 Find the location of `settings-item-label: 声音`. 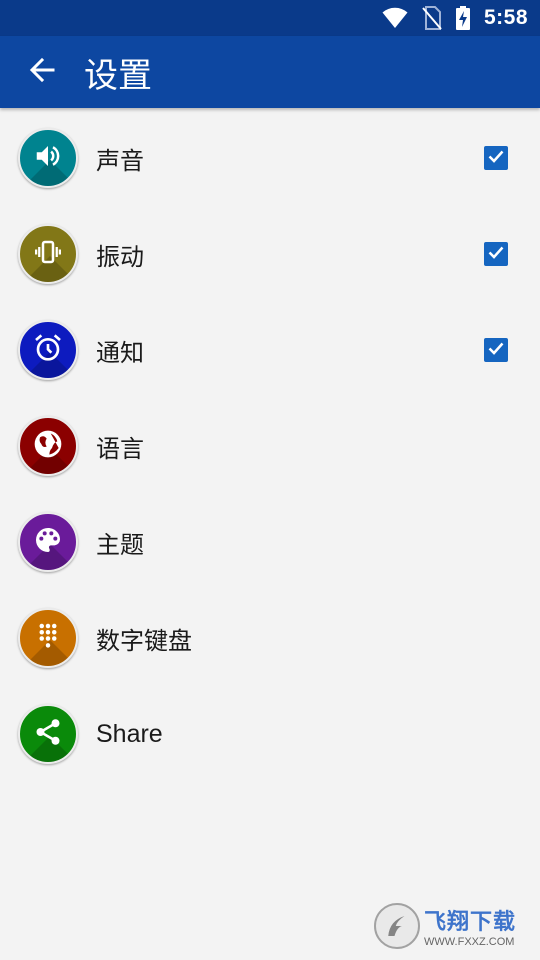

settings-item-label: 声音 is located at coordinates (120, 160).